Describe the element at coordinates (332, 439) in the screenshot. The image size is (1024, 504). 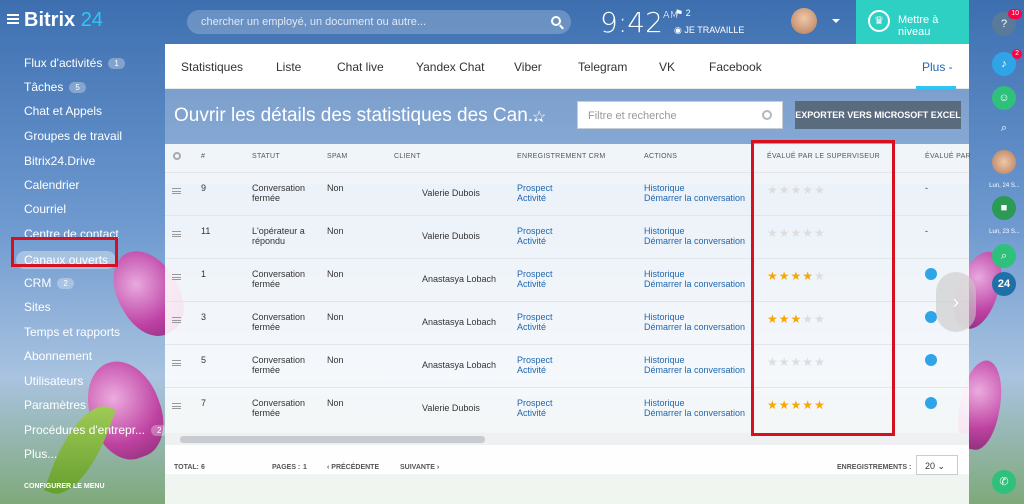
I see `scrollbar-thumb` at that location.